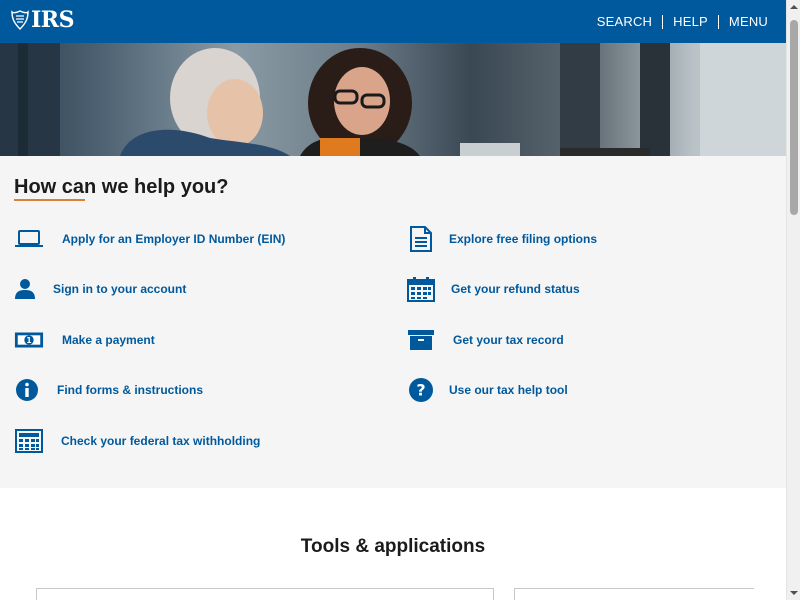  I want to click on help-link-find-forms: Find forms & instructions, so click(108, 390).